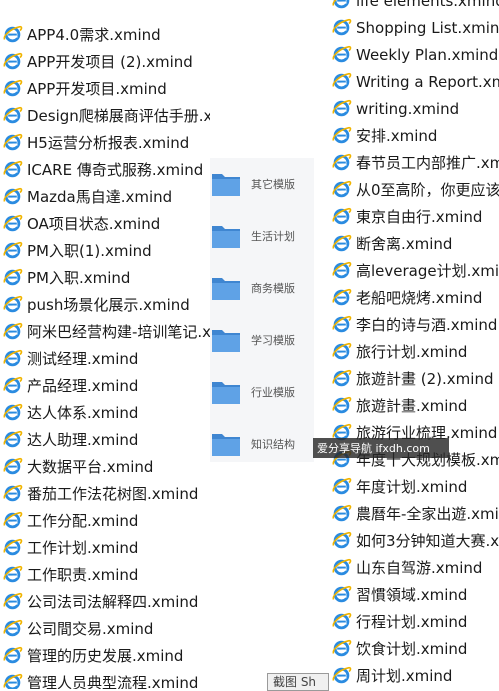 The height and width of the screenshot is (691, 499). I want to click on file-name: Design爬梯展商评估手册.xmind, so click(118, 116).